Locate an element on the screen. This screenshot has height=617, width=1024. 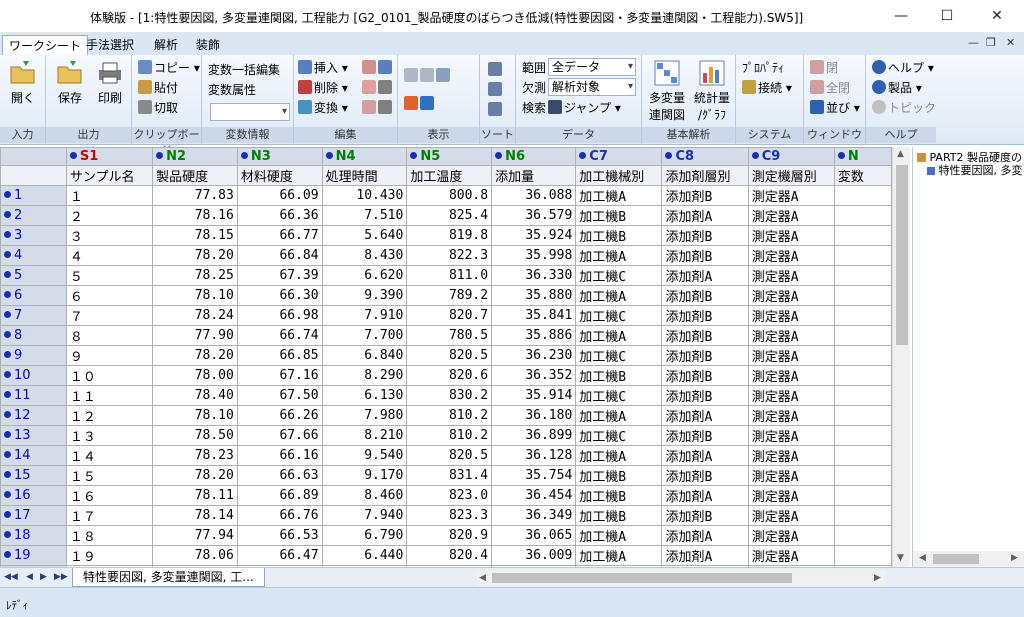
table-cell: 35.914 is located at coordinates (534, 395).